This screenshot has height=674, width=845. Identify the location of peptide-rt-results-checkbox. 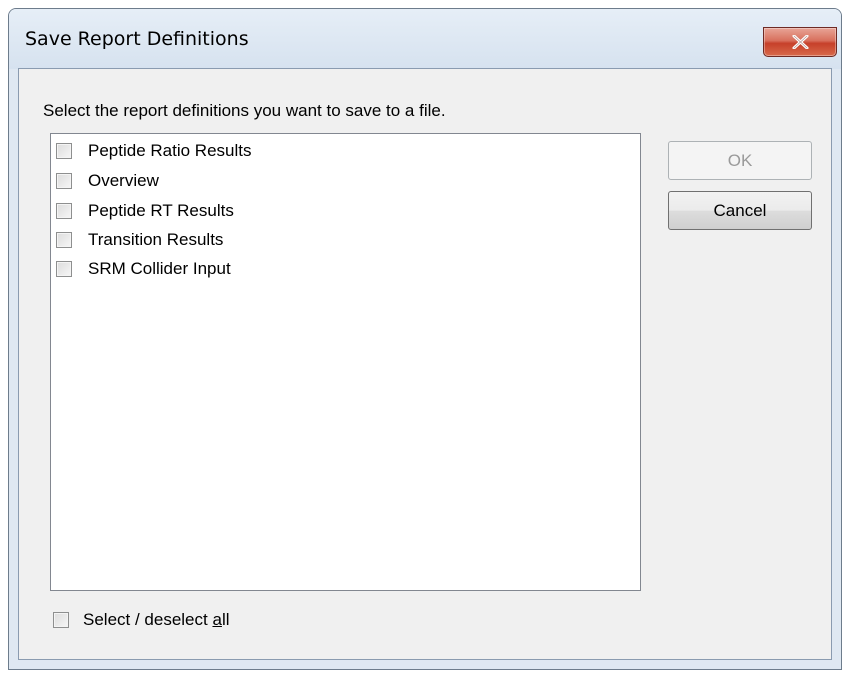
(64, 211).